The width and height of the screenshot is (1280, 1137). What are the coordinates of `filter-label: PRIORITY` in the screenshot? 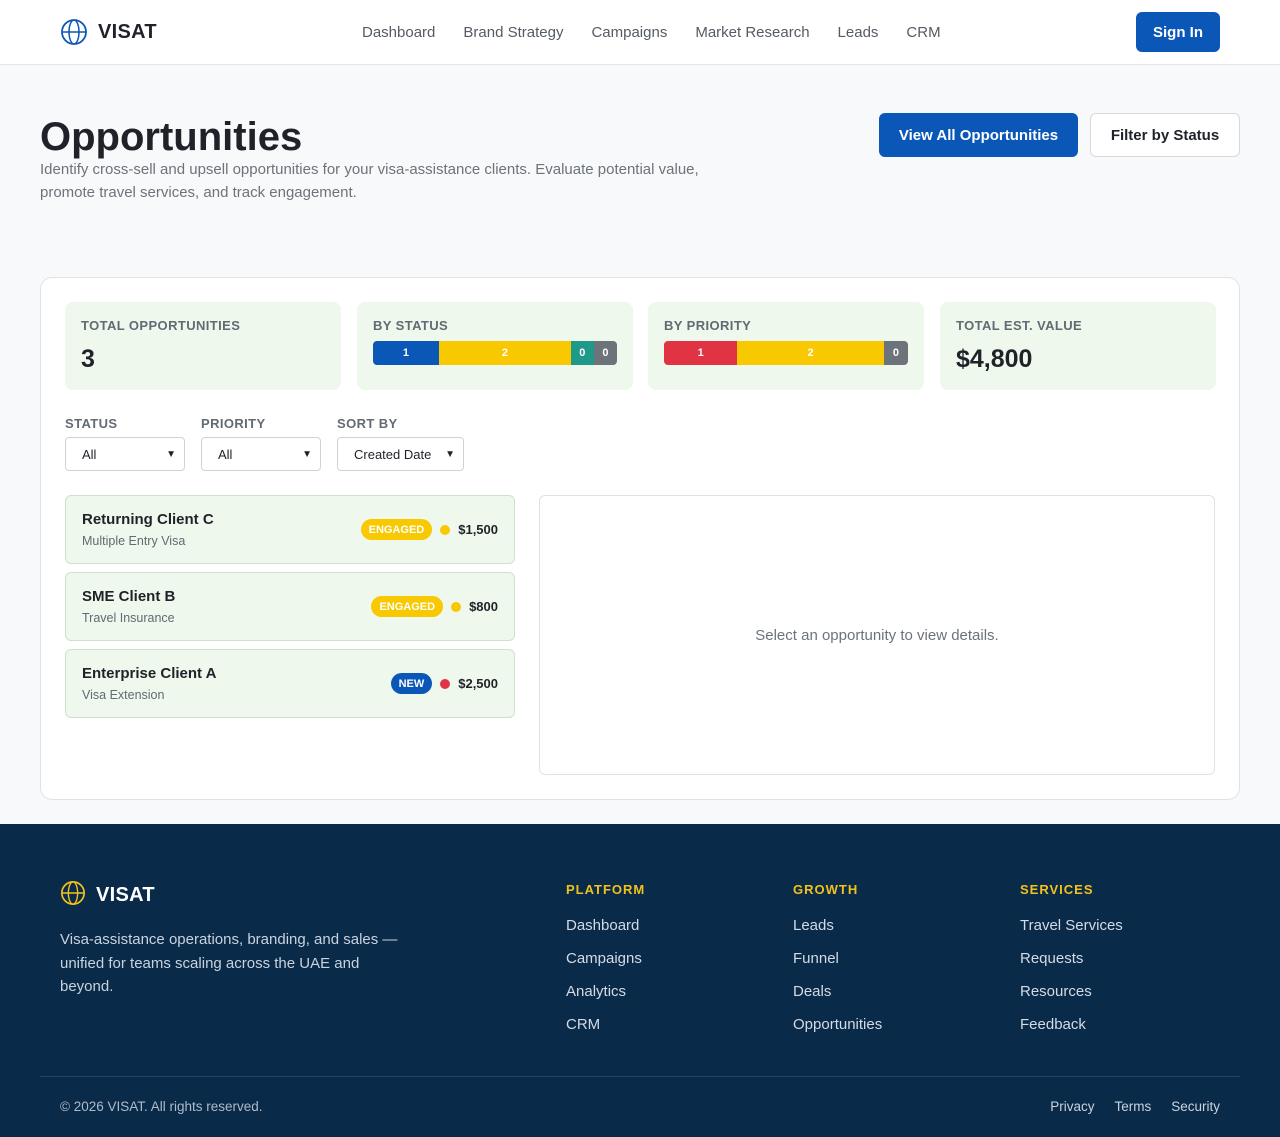 It's located at (233, 423).